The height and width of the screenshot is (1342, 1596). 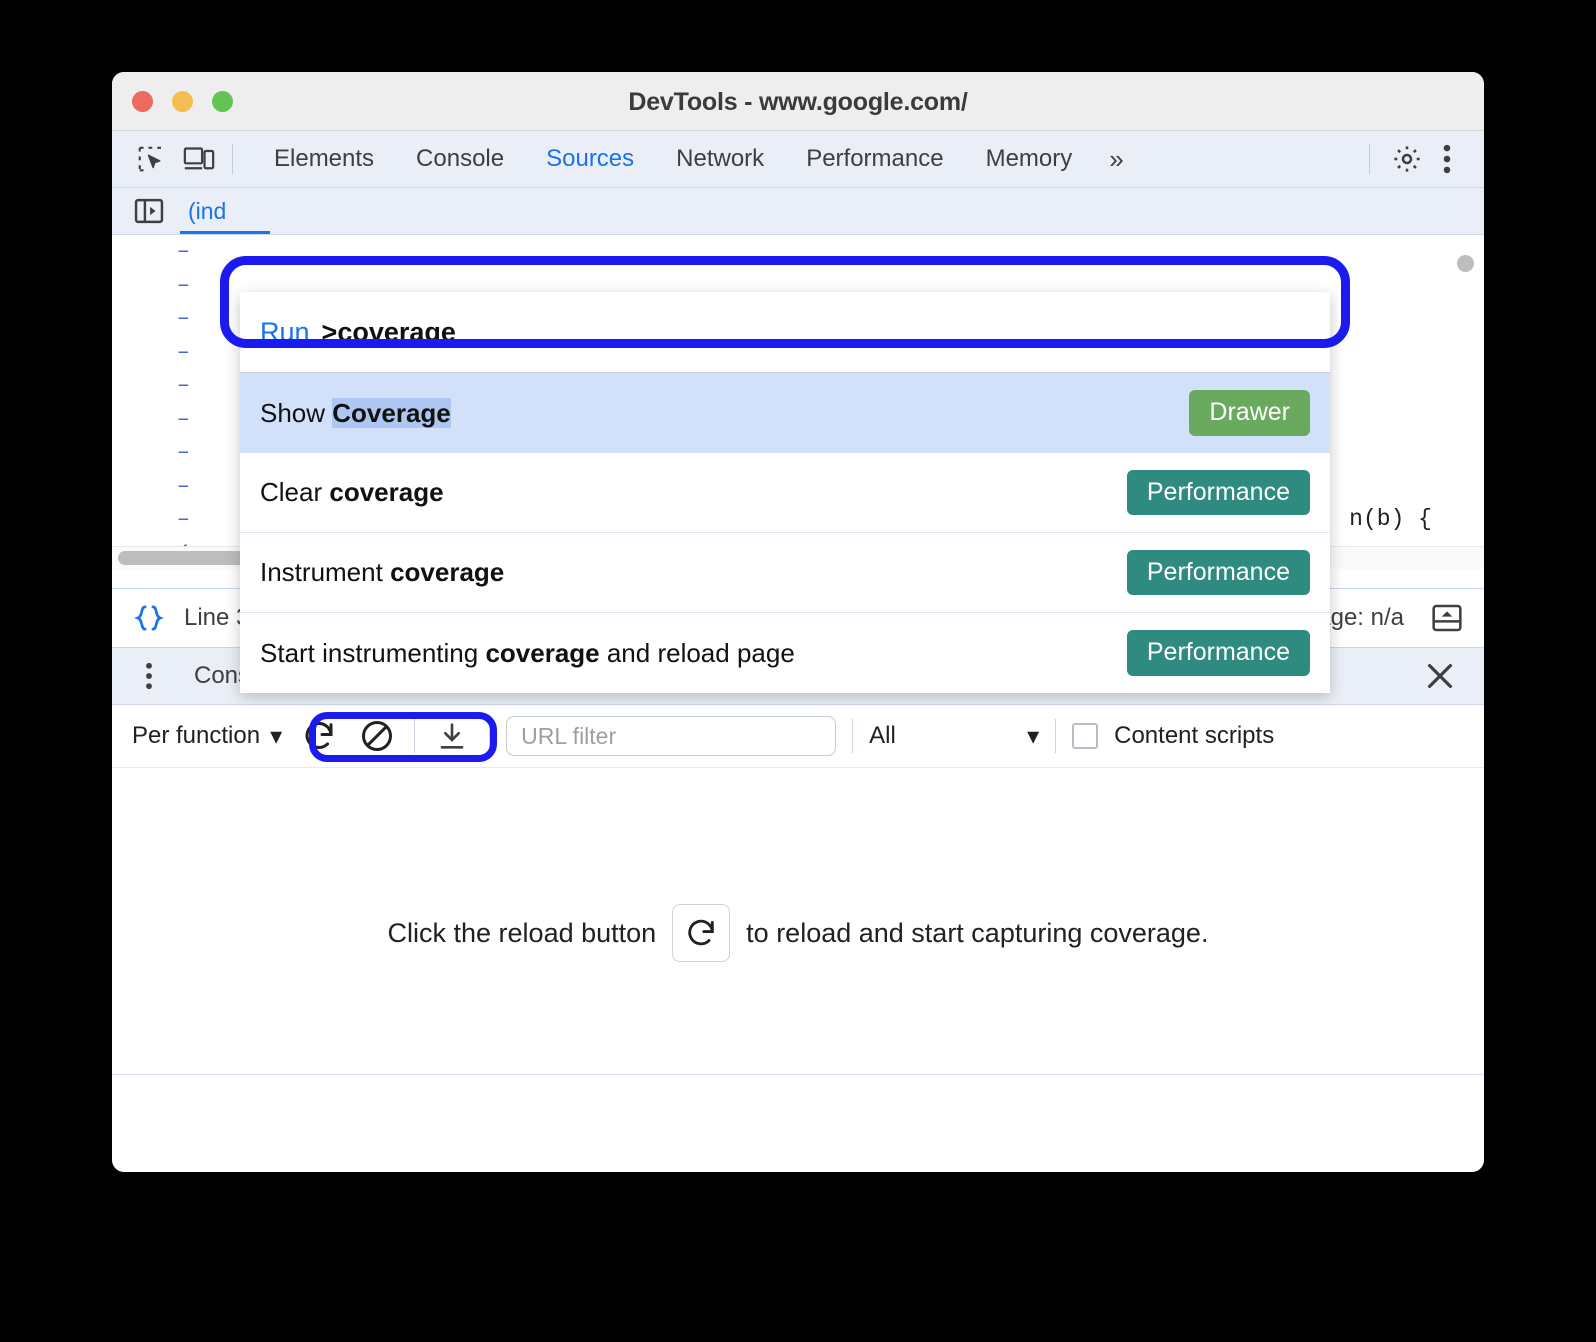 I want to click on file-tab-index: (ind, so click(x=225, y=211).